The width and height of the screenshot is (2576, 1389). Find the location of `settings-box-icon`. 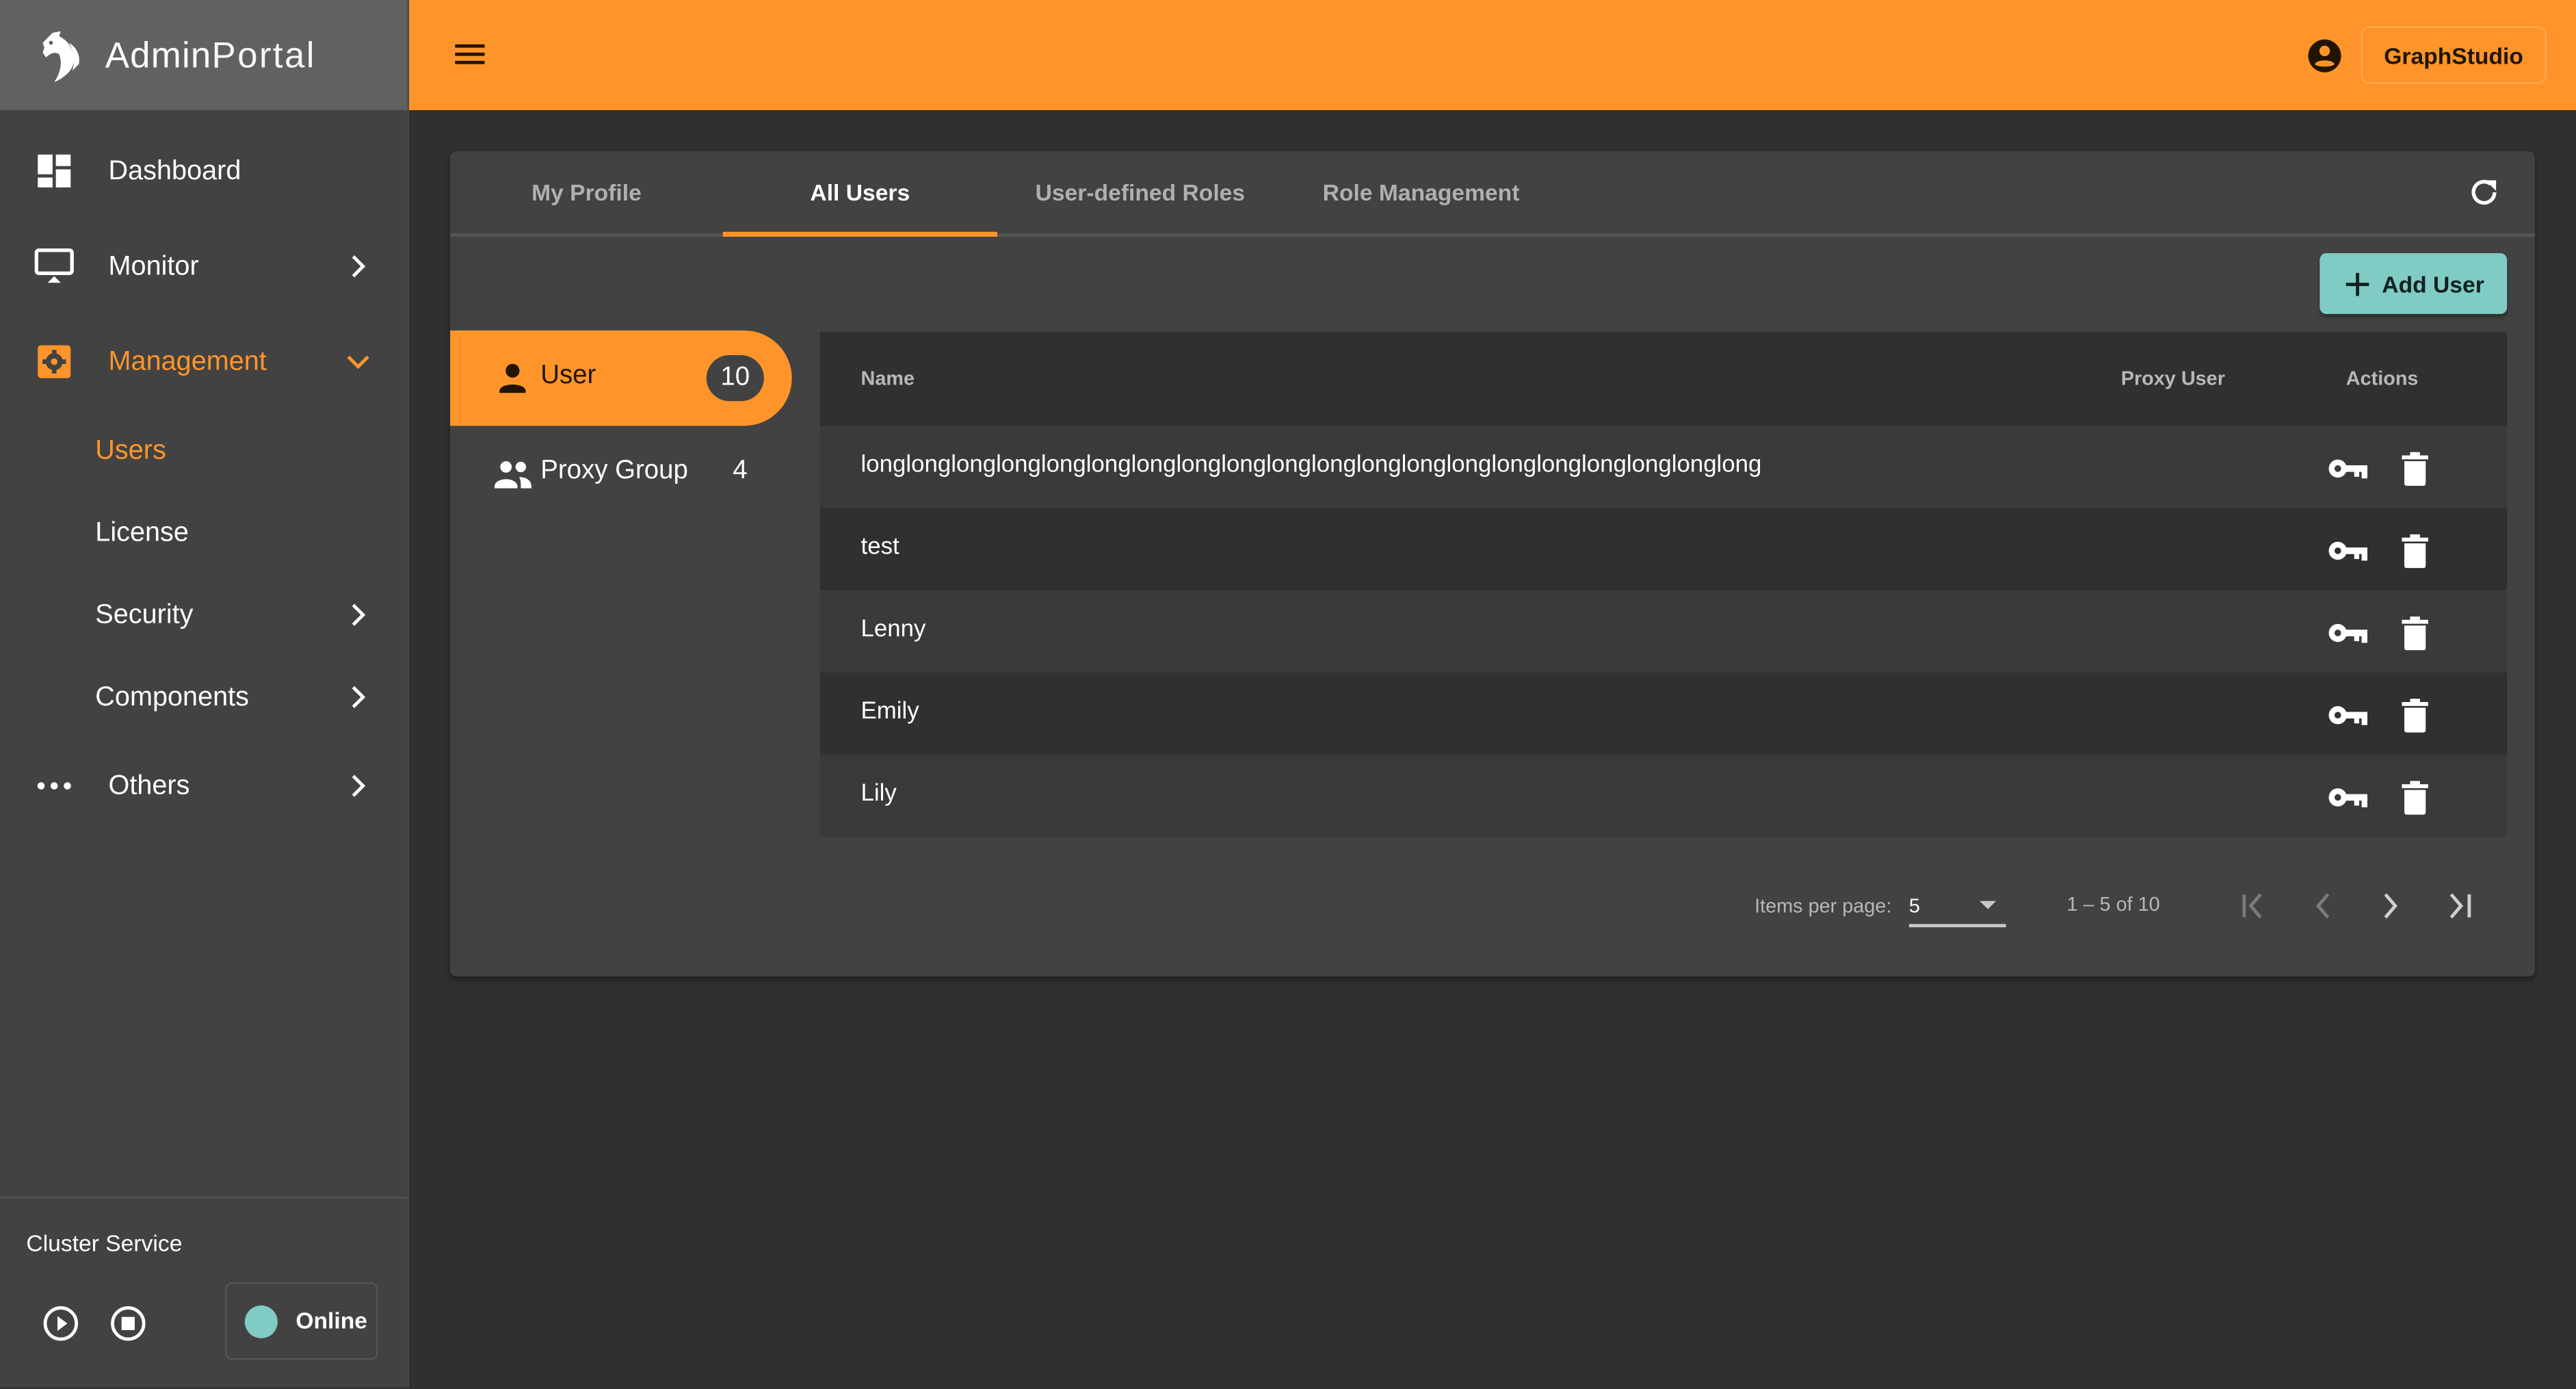

settings-box-icon is located at coordinates (54, 362).